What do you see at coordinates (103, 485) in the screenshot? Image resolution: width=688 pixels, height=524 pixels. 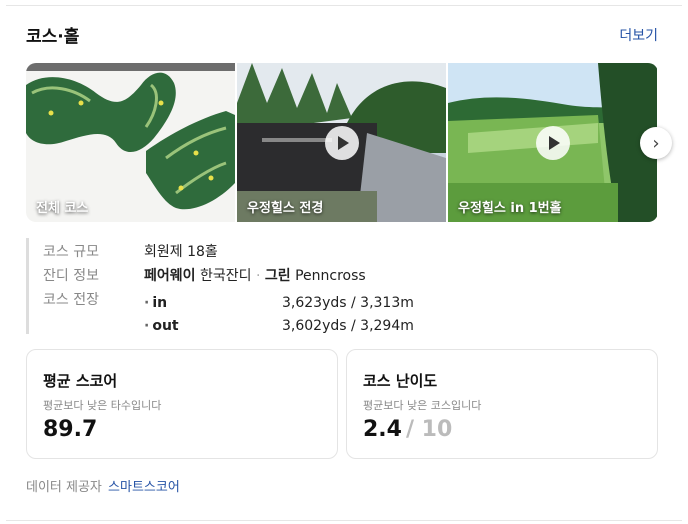 I see `data-provider: 데이터 제공자 스마트스코어` at bounding box center [103, 485].